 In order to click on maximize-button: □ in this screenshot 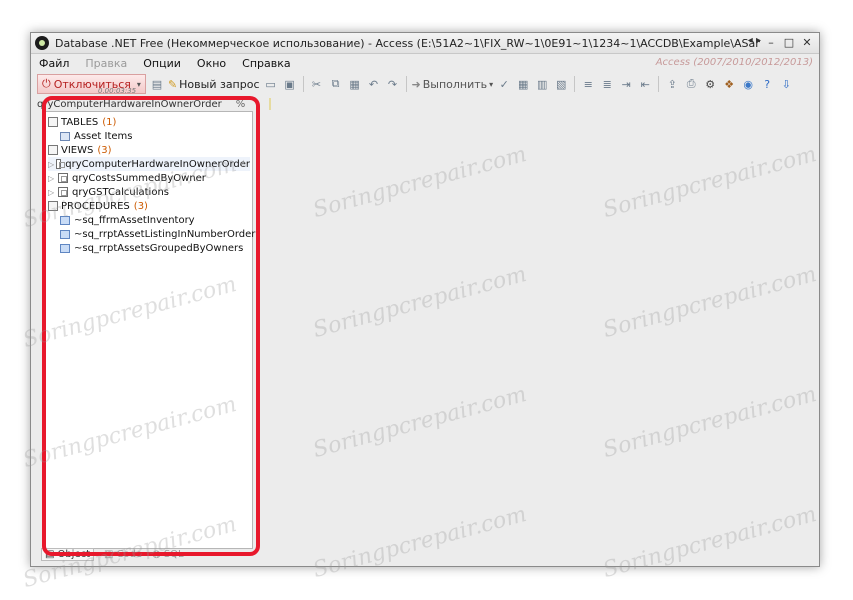, I will do `click(789, 42)`.